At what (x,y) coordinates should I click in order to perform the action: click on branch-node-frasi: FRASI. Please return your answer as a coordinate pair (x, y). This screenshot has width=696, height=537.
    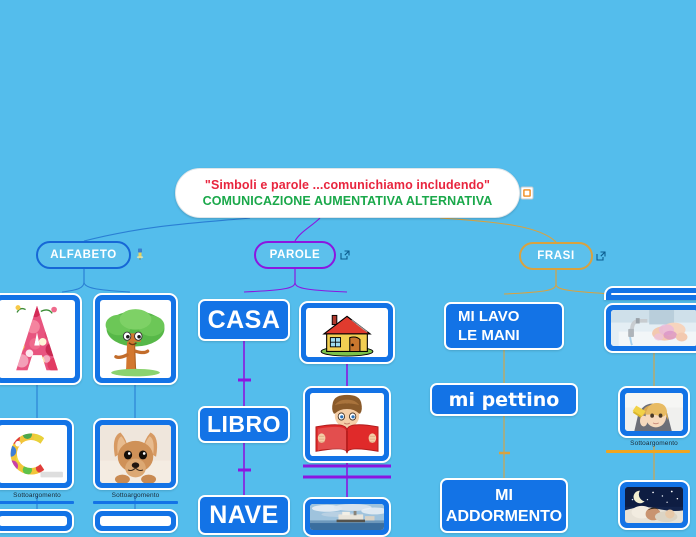
    Looking at the image, I should click on (556, 256).